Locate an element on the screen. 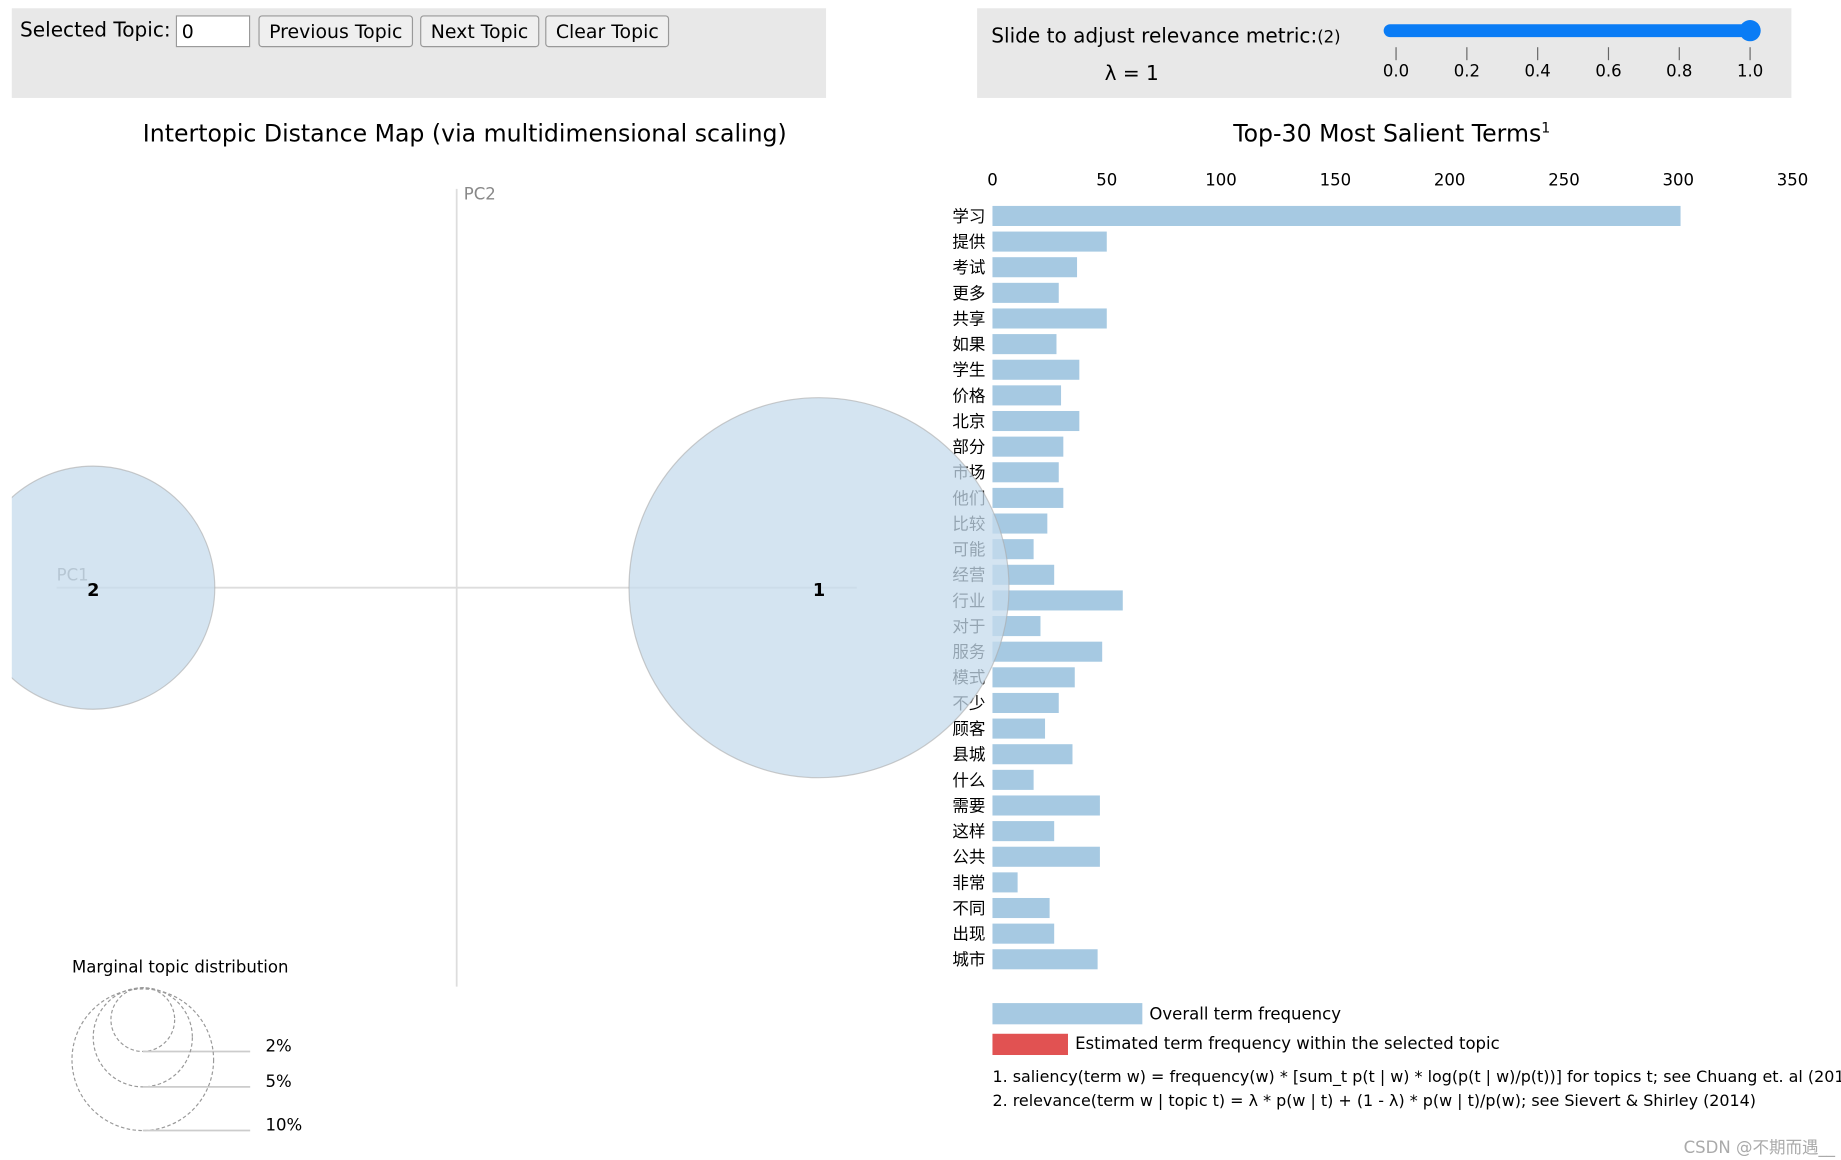 Image resolution: width=1841 pixels, height=1160 pixels. term-label: 共享 is located at coordinates (968, 318).